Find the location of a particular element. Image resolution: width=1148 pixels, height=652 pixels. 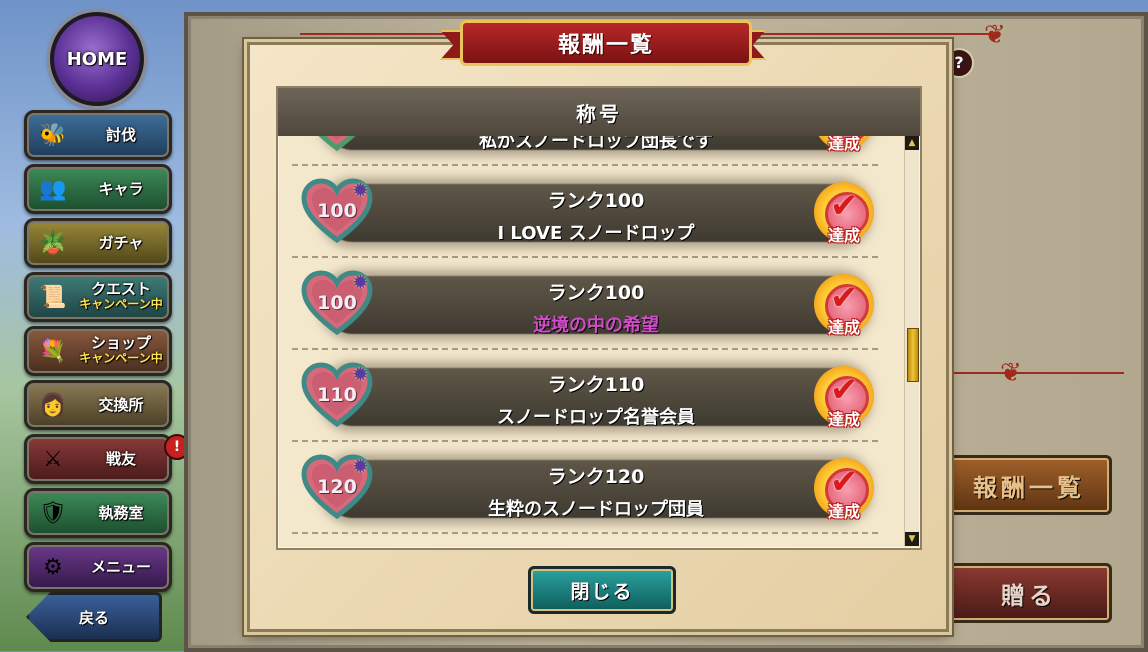

sidebar-item-characters: 👥 キャラ is located at coordinates (98, 189).